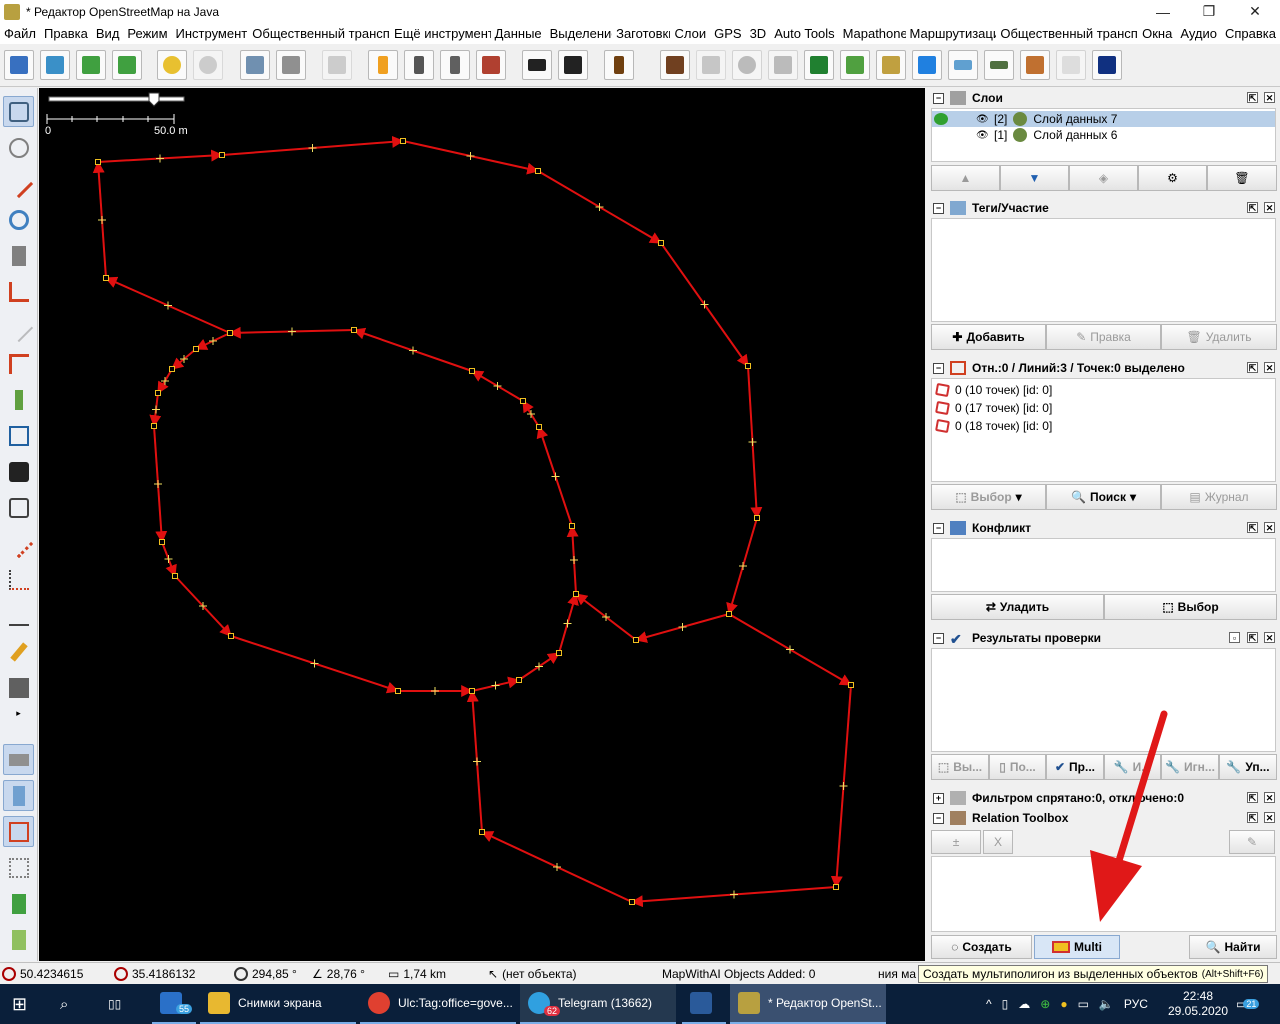  Describe the element at coordinates (1250, 33) in the screenshot. I see `menu-help: Справка` at that location.